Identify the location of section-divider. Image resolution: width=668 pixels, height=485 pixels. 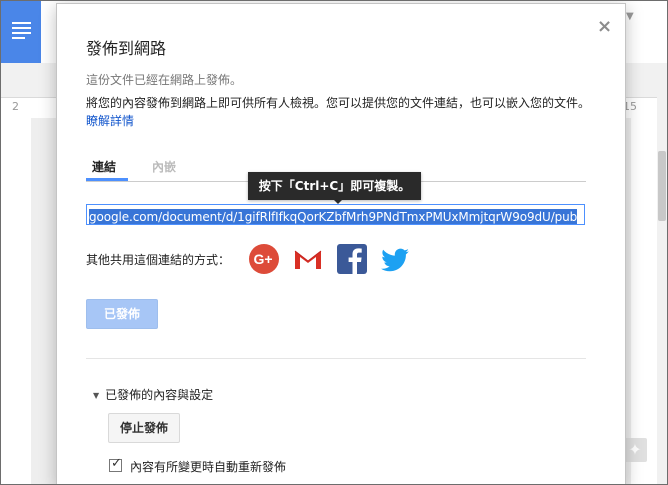
(336, 358).